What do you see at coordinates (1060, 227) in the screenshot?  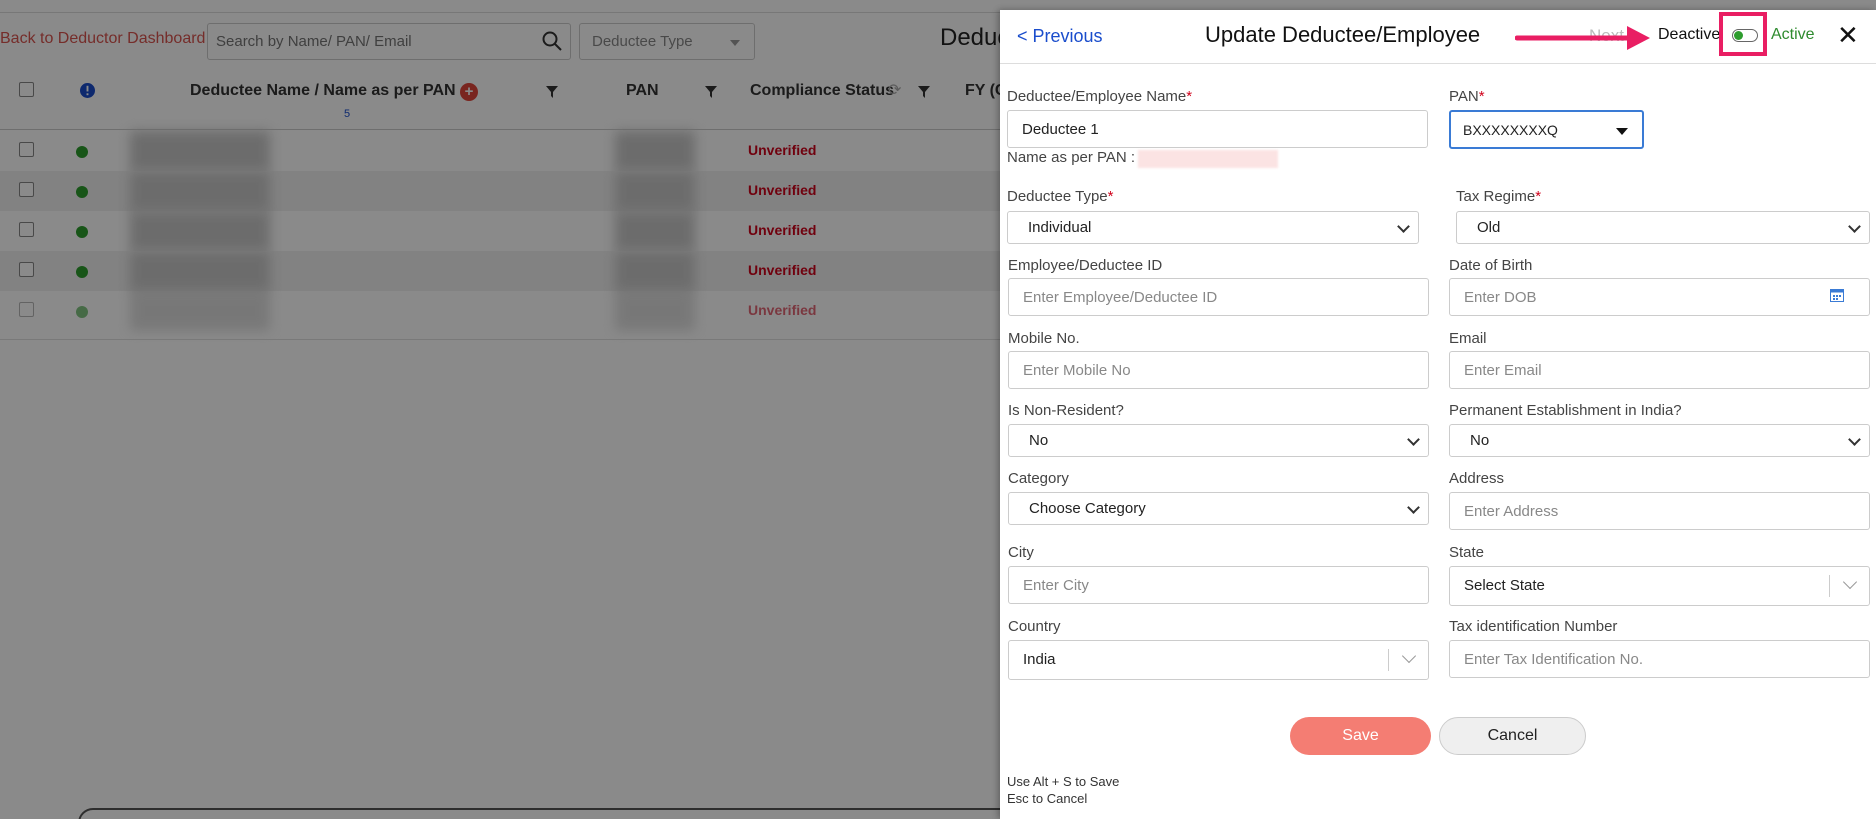 I see `deductee-type-value: Individual` at bounding box center [1060, 227].